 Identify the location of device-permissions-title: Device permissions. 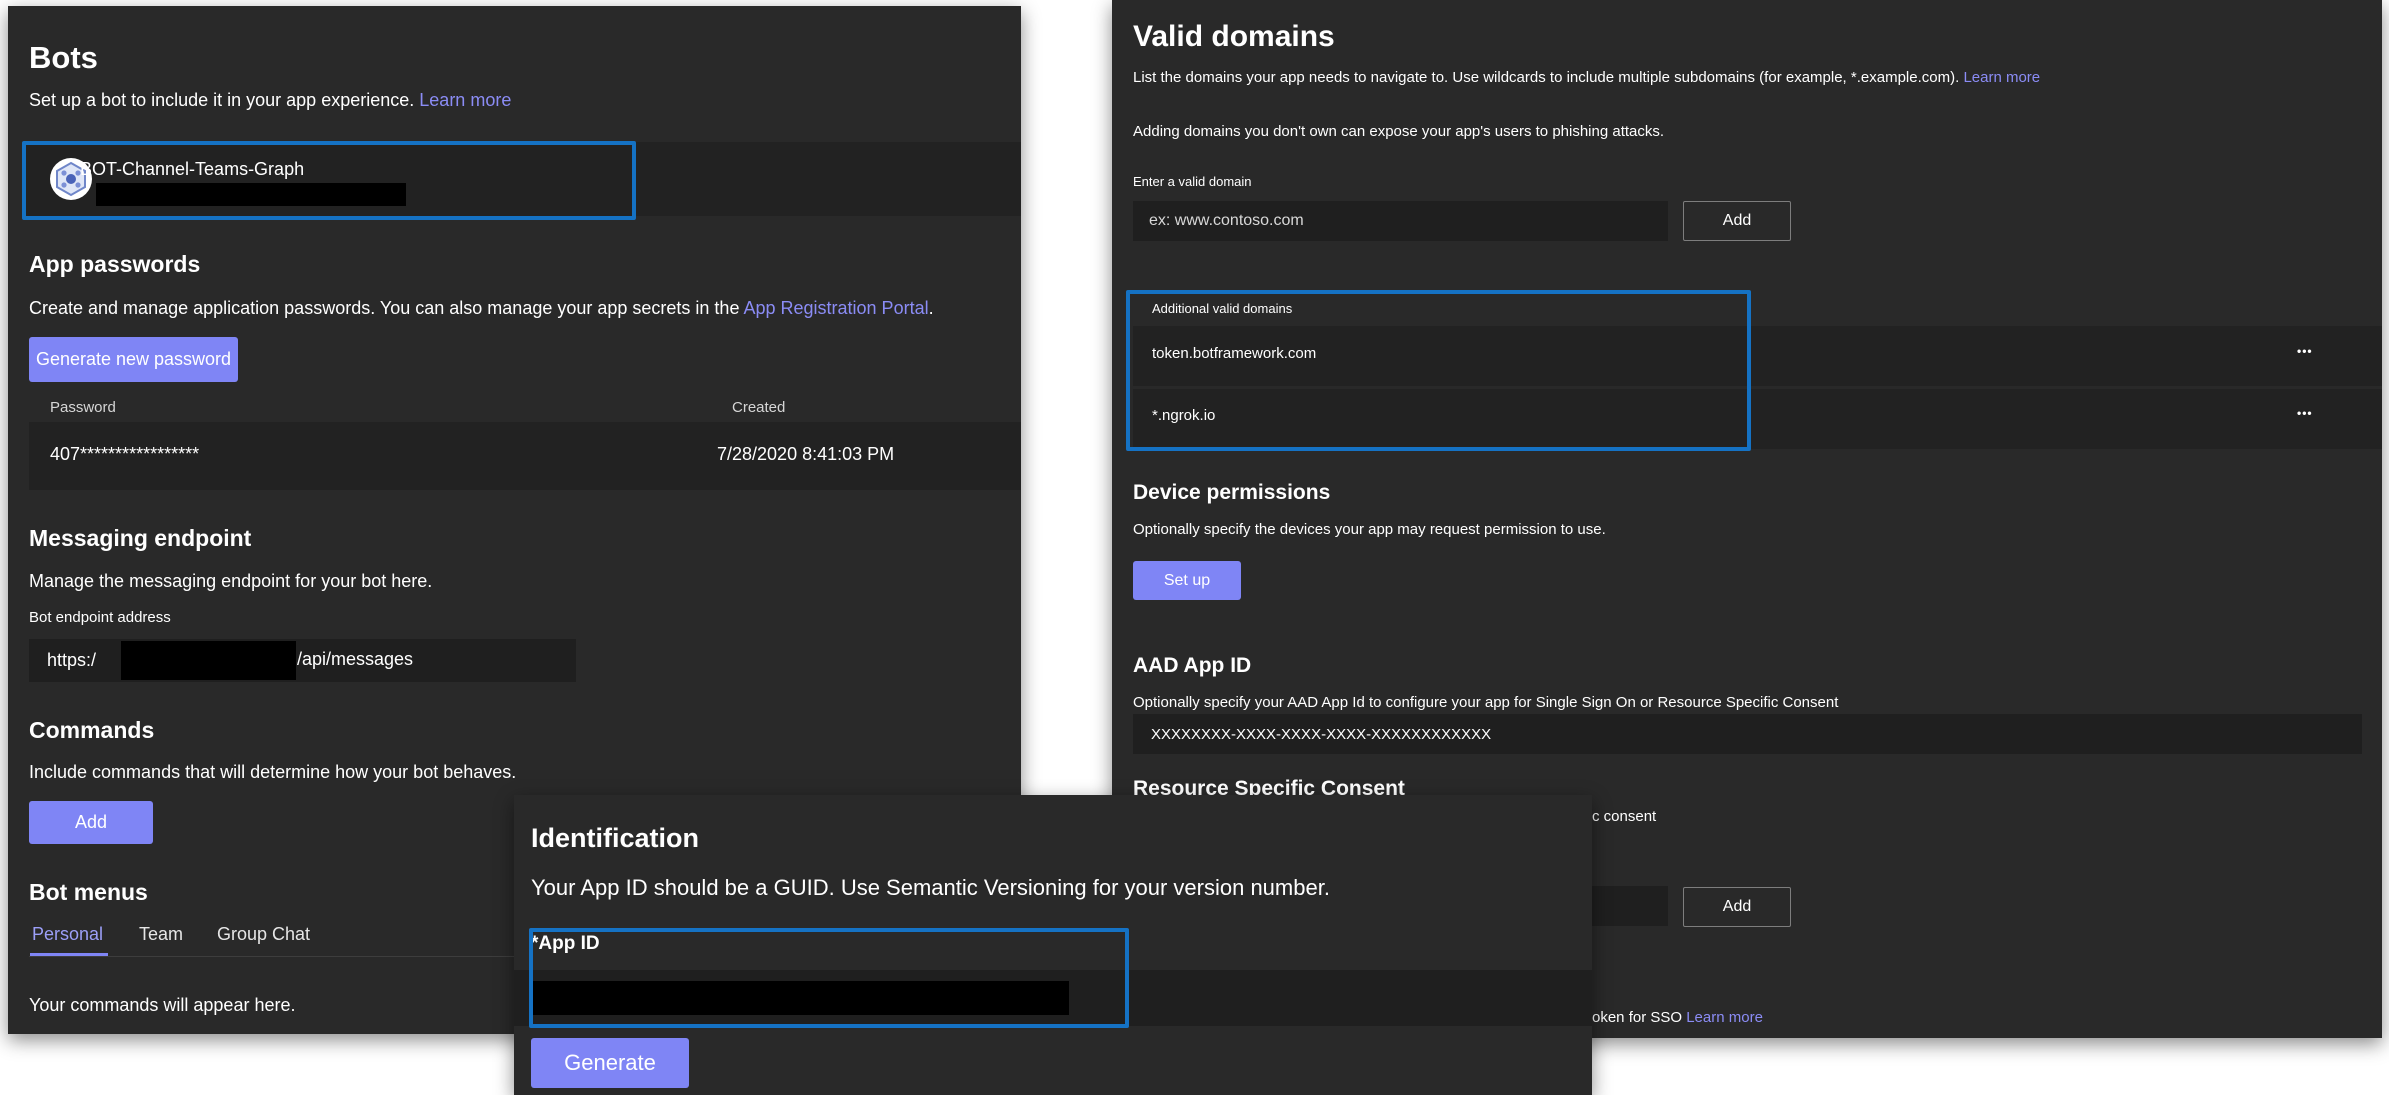
(1232, 492).